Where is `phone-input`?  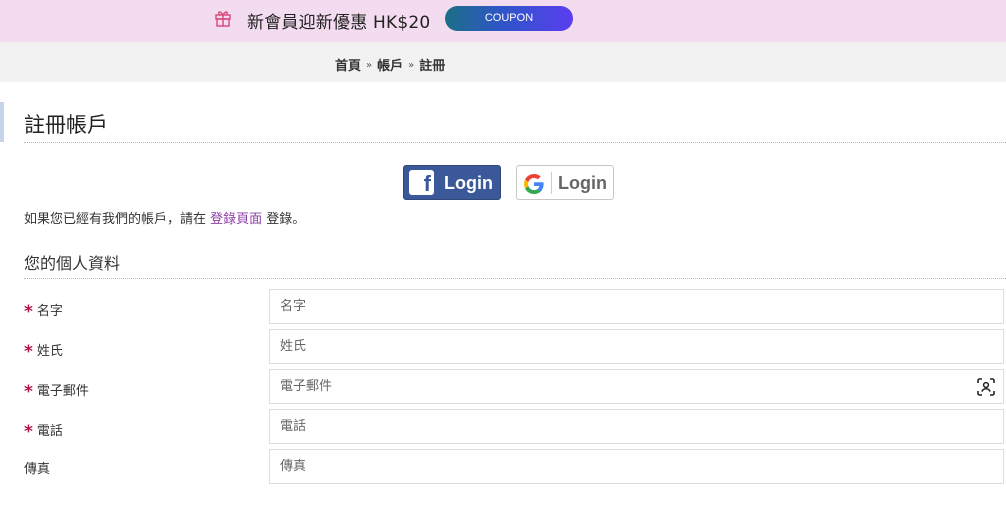 phone-input is located at coordinates (636, 426).